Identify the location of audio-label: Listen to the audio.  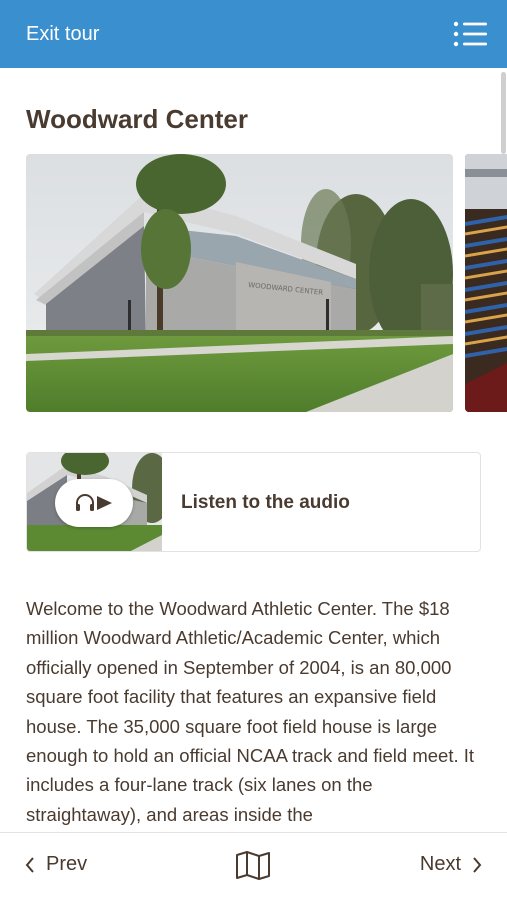
(265, 503).